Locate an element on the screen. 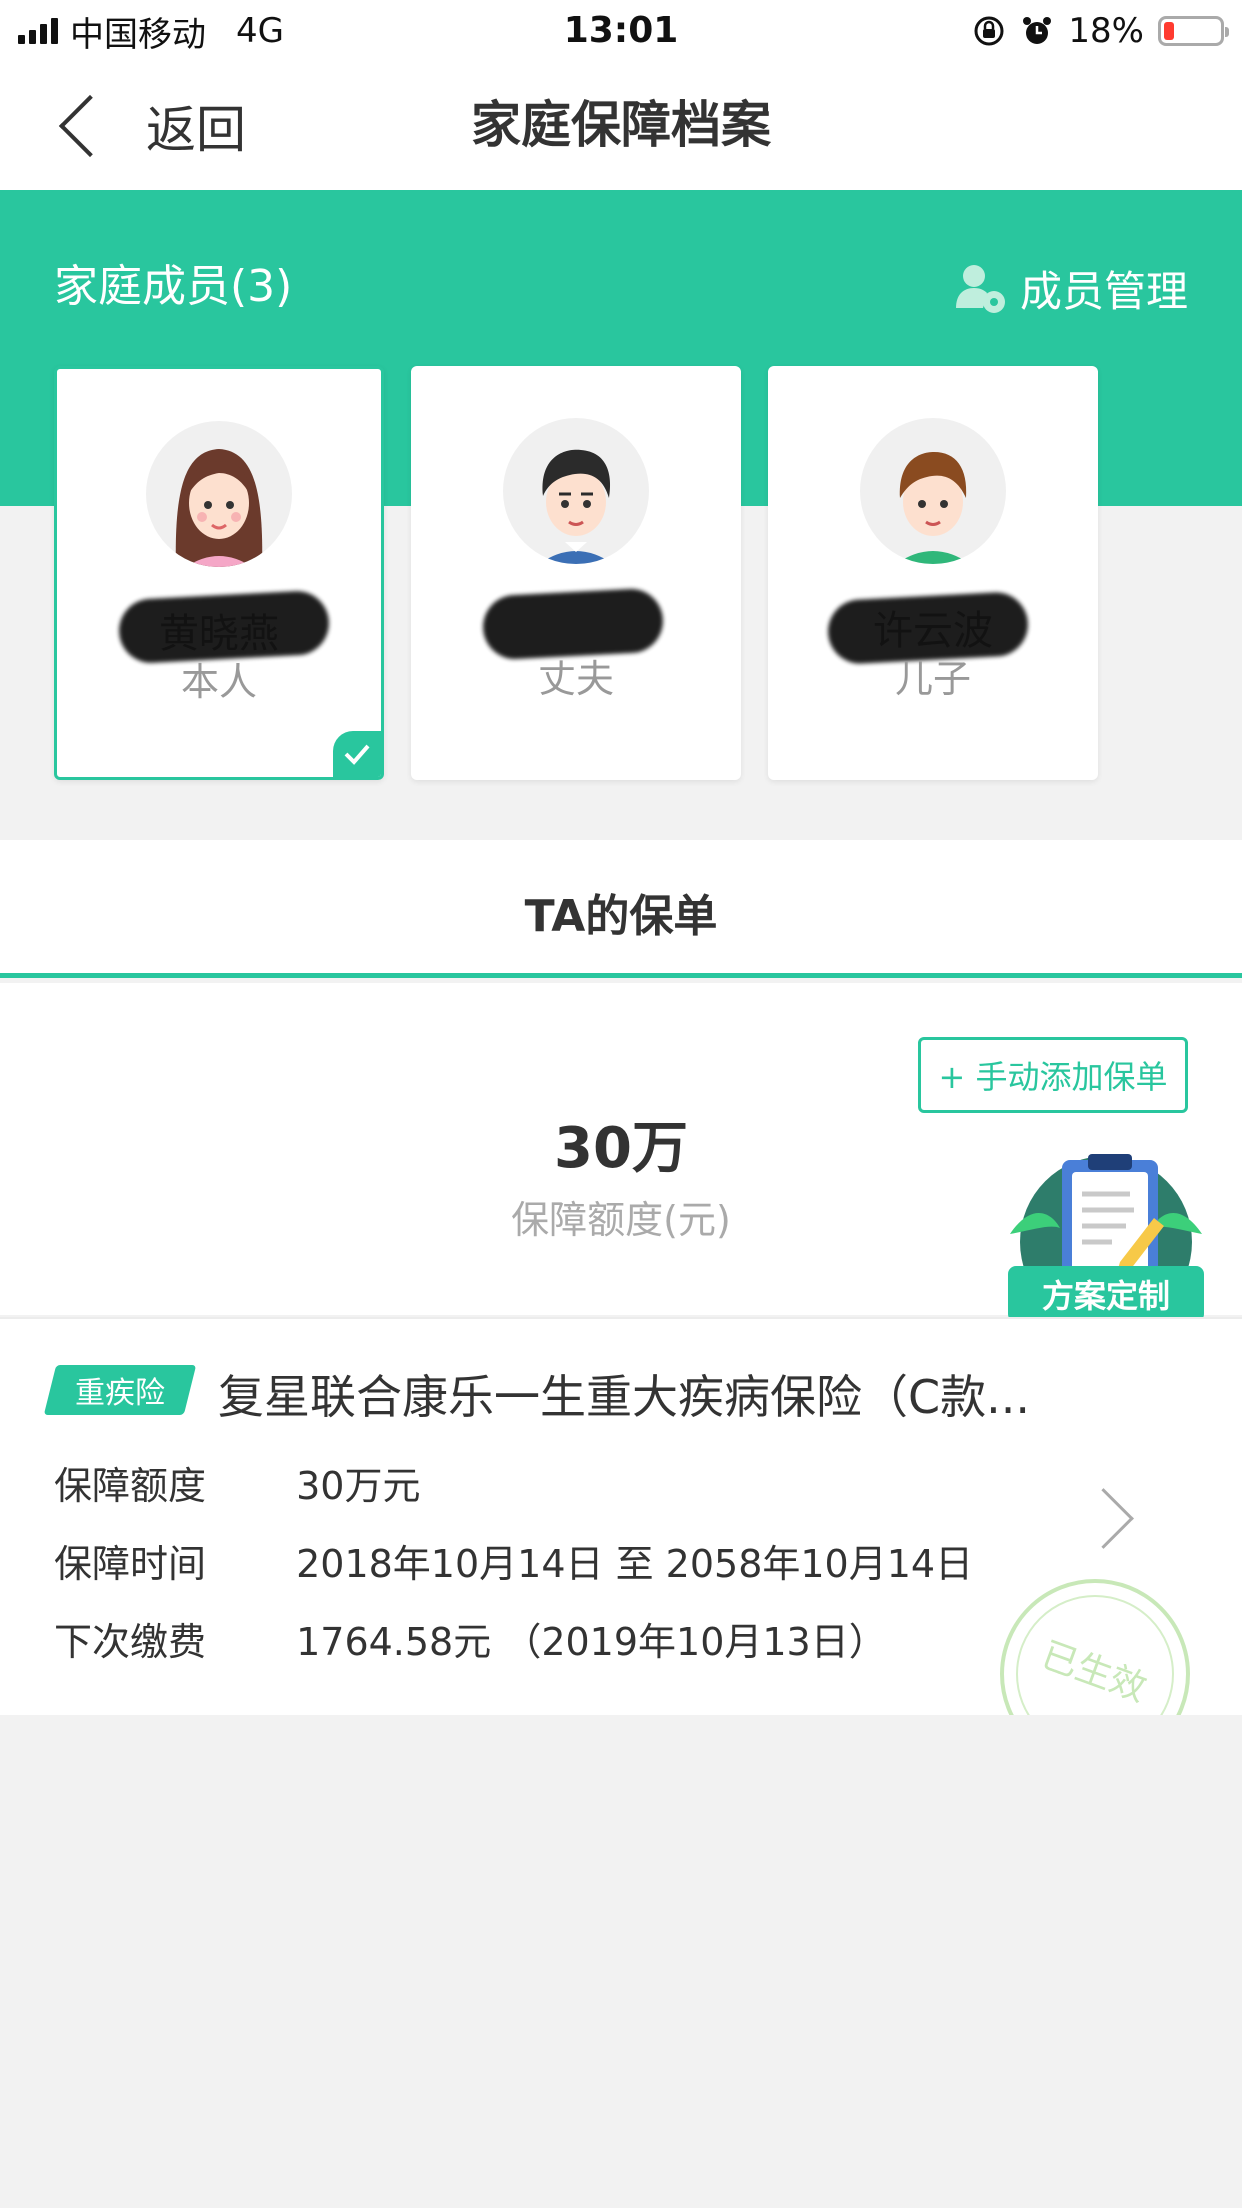 The height and width of the screenshot is (2208, 1242). policy-type-label: 重疾险 is located at coordinates (120, 1393).